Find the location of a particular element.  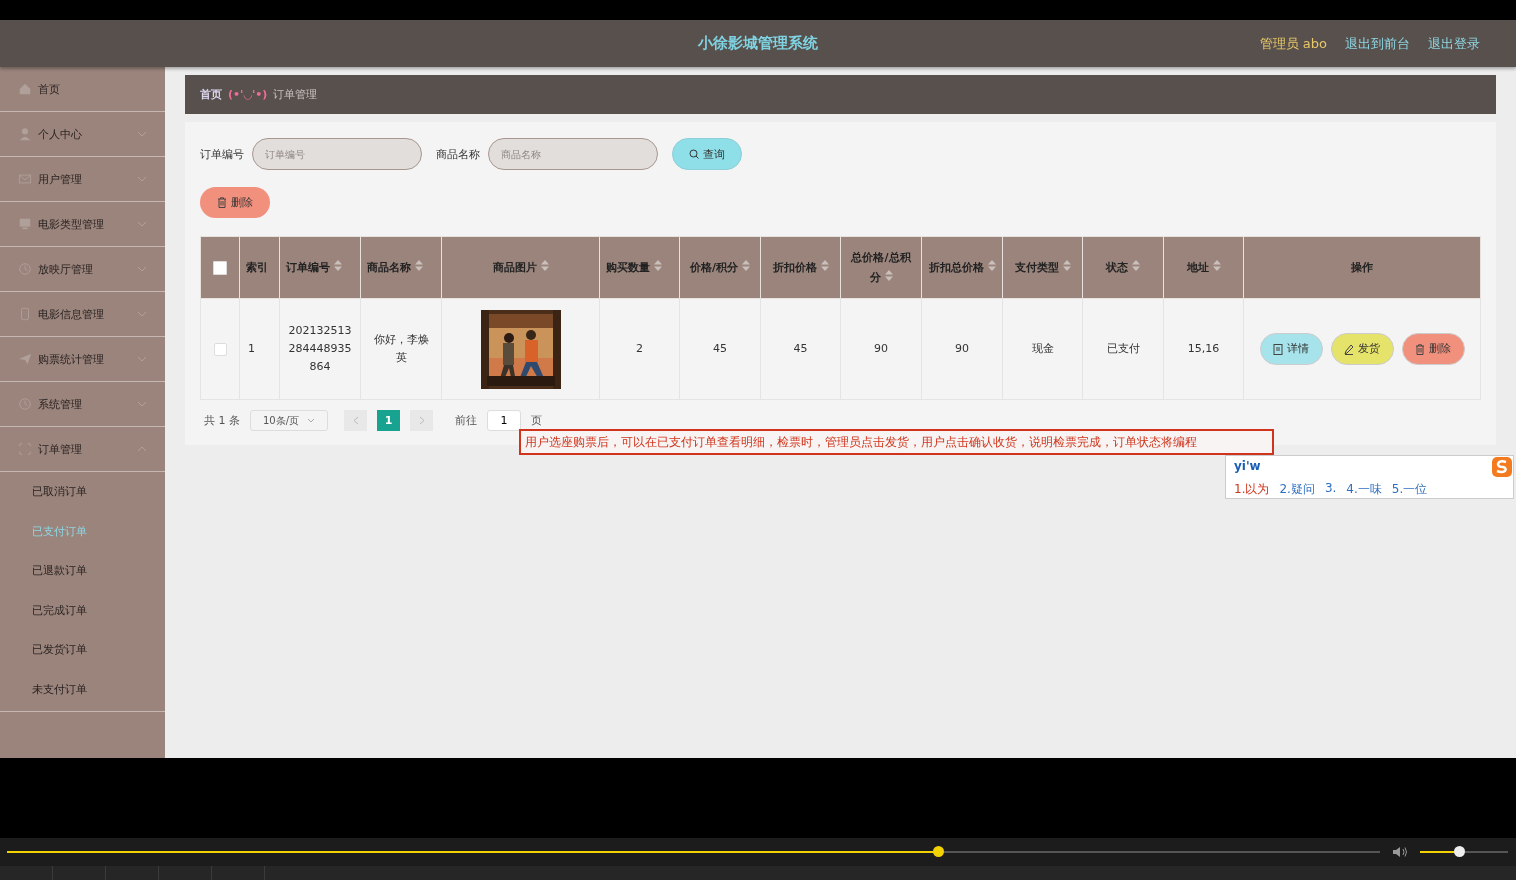

search-icon is located at coordinates (694, 154).